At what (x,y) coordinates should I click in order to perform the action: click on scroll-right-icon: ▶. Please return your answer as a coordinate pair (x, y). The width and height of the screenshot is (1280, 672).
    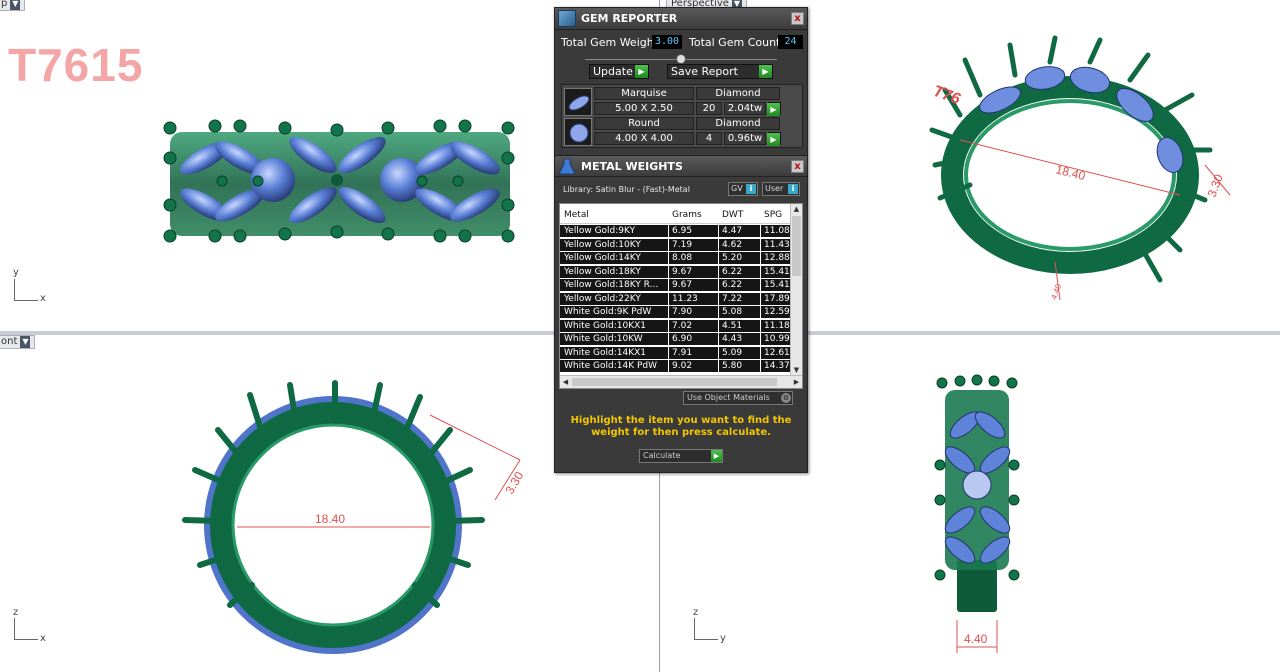
    Looking at the image, I should click on (796, 382).